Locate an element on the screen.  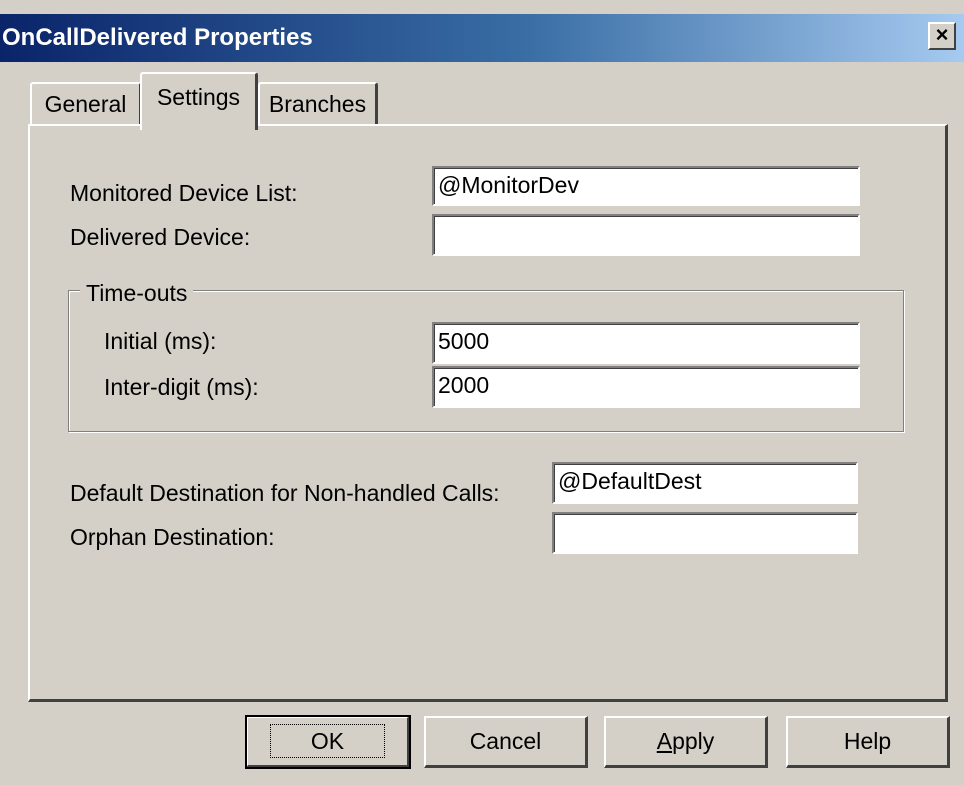
help-button: Help is located at coordinates (868, 742).